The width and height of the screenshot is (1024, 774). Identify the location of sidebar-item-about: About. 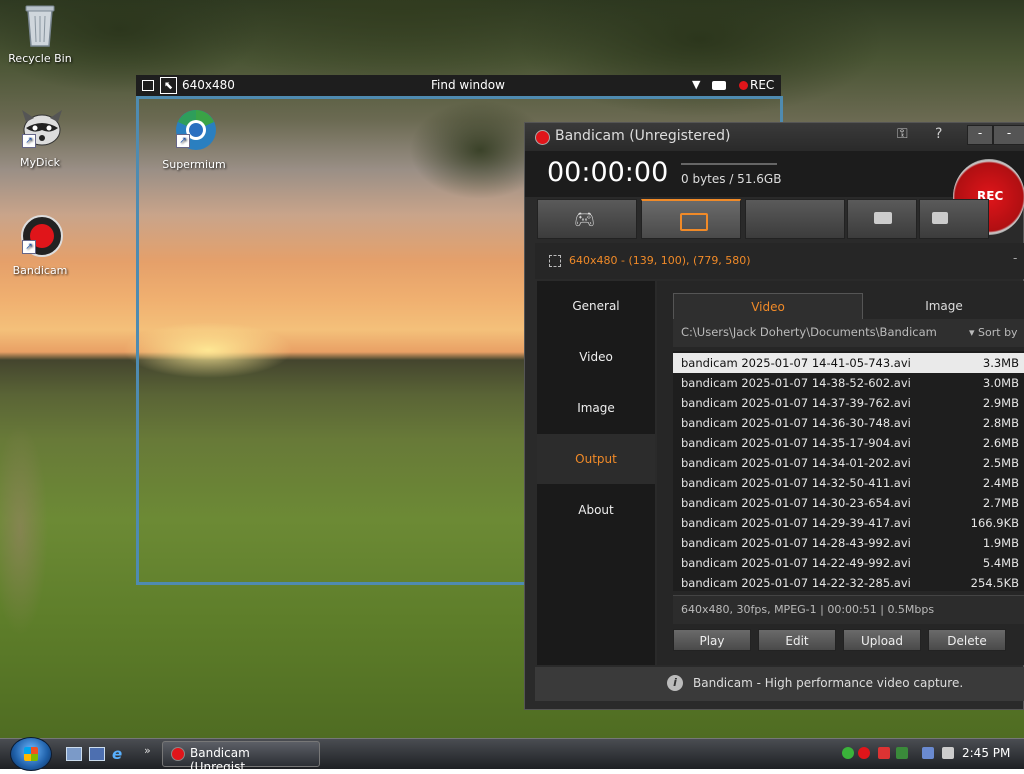
(596, 510).